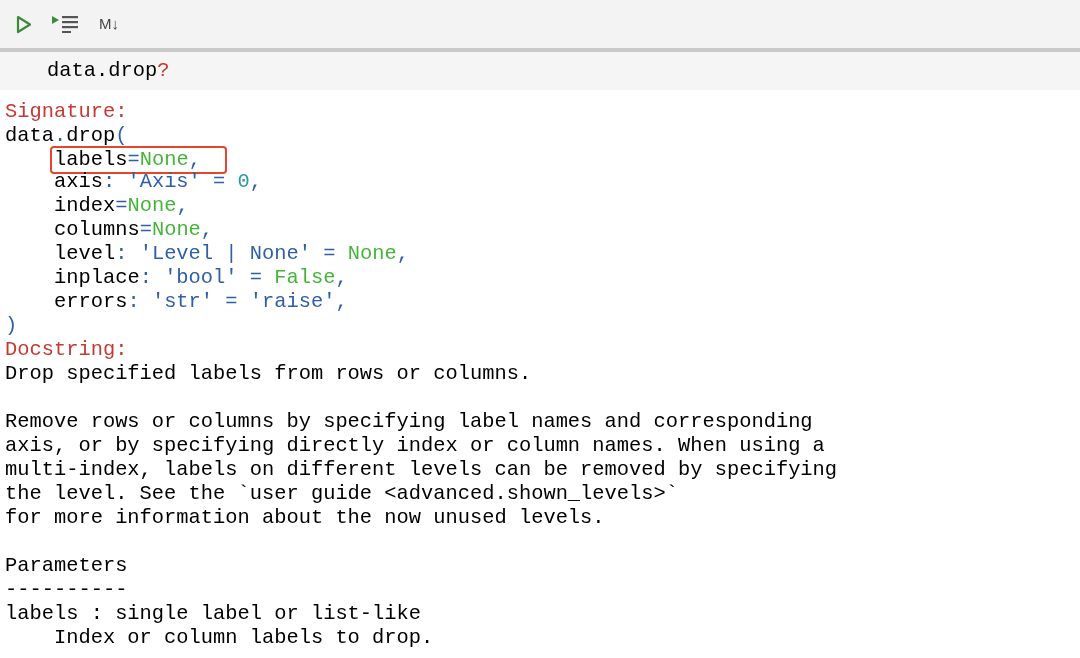 This screenshot has width=1080, height=658. What do you see at coordinates (421, 470) in the screenshot?
I see `docstring-line: multi-index, labels on different levels can be removed by specifying` at bounding box center [421, 470].